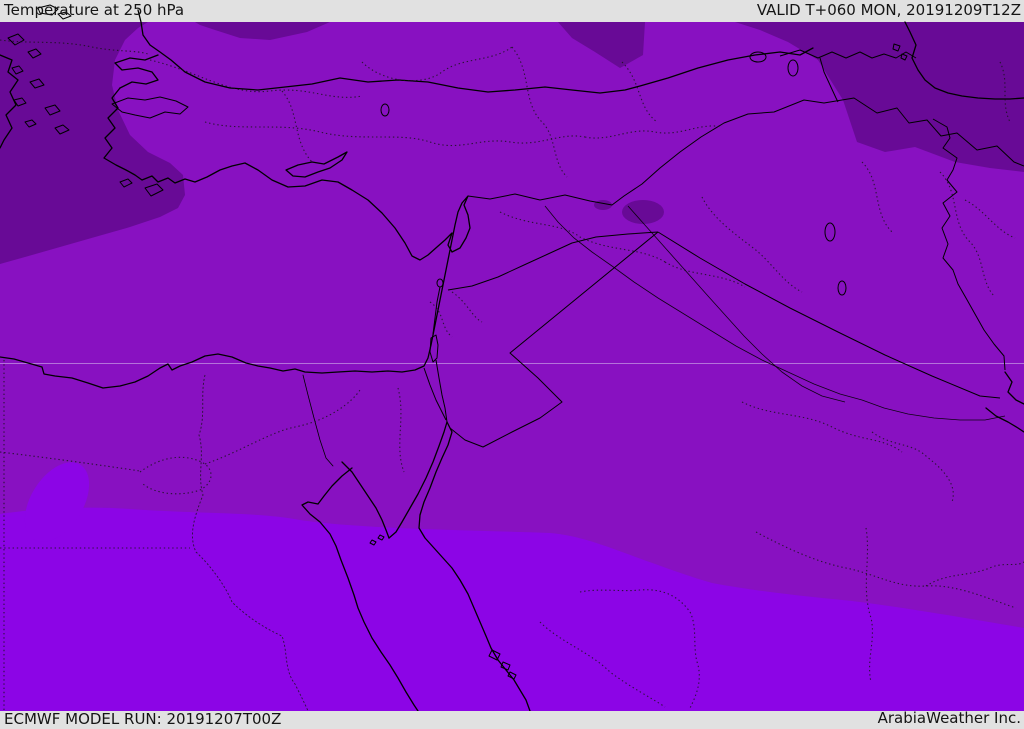  I want to click on page-title: Temperature at 250 hPa, so click(94, 10).